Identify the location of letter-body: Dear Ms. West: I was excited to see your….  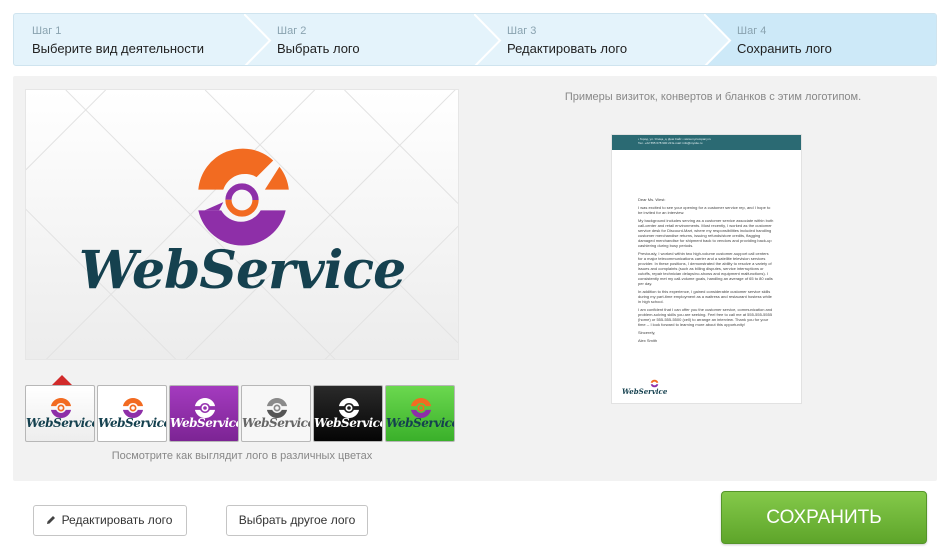
(706, 246).